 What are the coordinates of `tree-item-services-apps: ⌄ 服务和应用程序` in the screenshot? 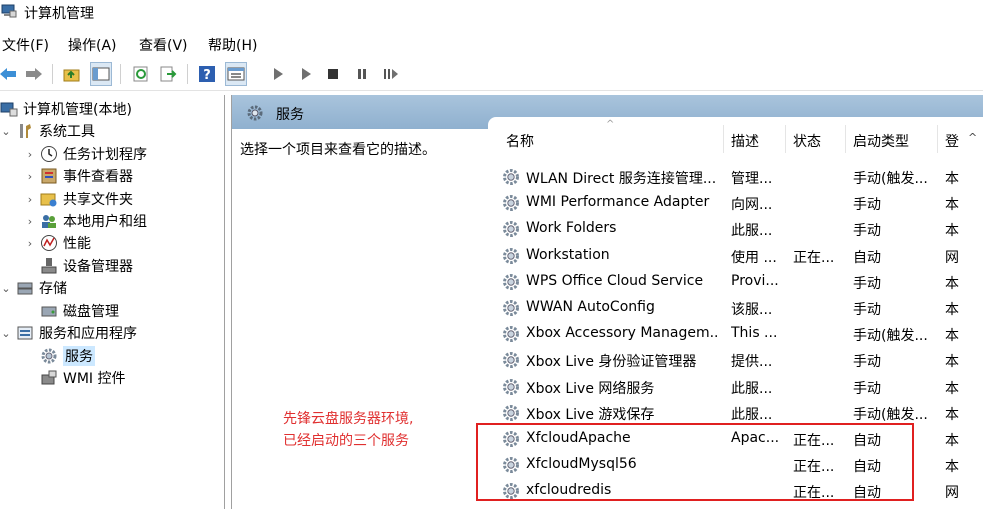 It's located at (68, 333).